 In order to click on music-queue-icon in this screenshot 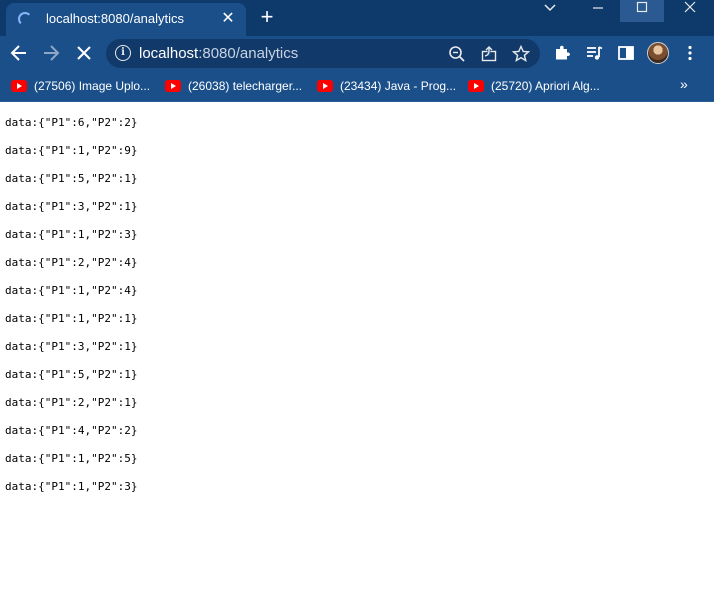, I will do `click(595, 53)`.